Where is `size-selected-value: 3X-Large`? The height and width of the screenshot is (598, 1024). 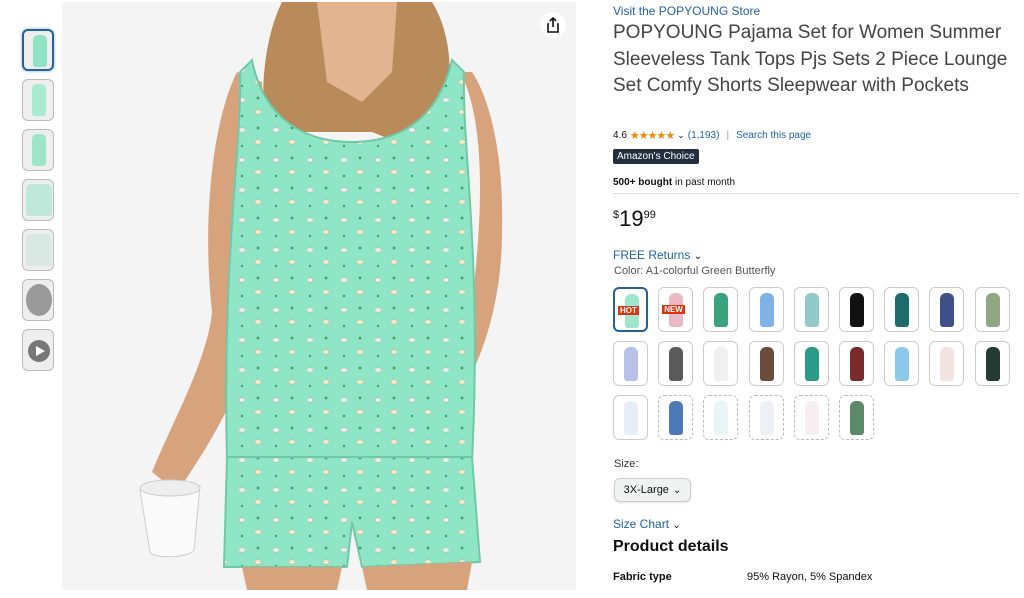 size-selected-value: 3X-Large is located at coordinates (646, 490).